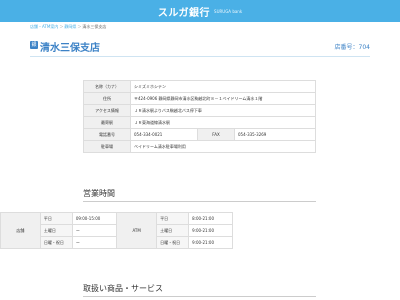 The image size is (400, 300). What do you see at coordinates (137, 230) in the screenshot?
I see `atm-hours-label: ATM` at bounding box center [137, 230].